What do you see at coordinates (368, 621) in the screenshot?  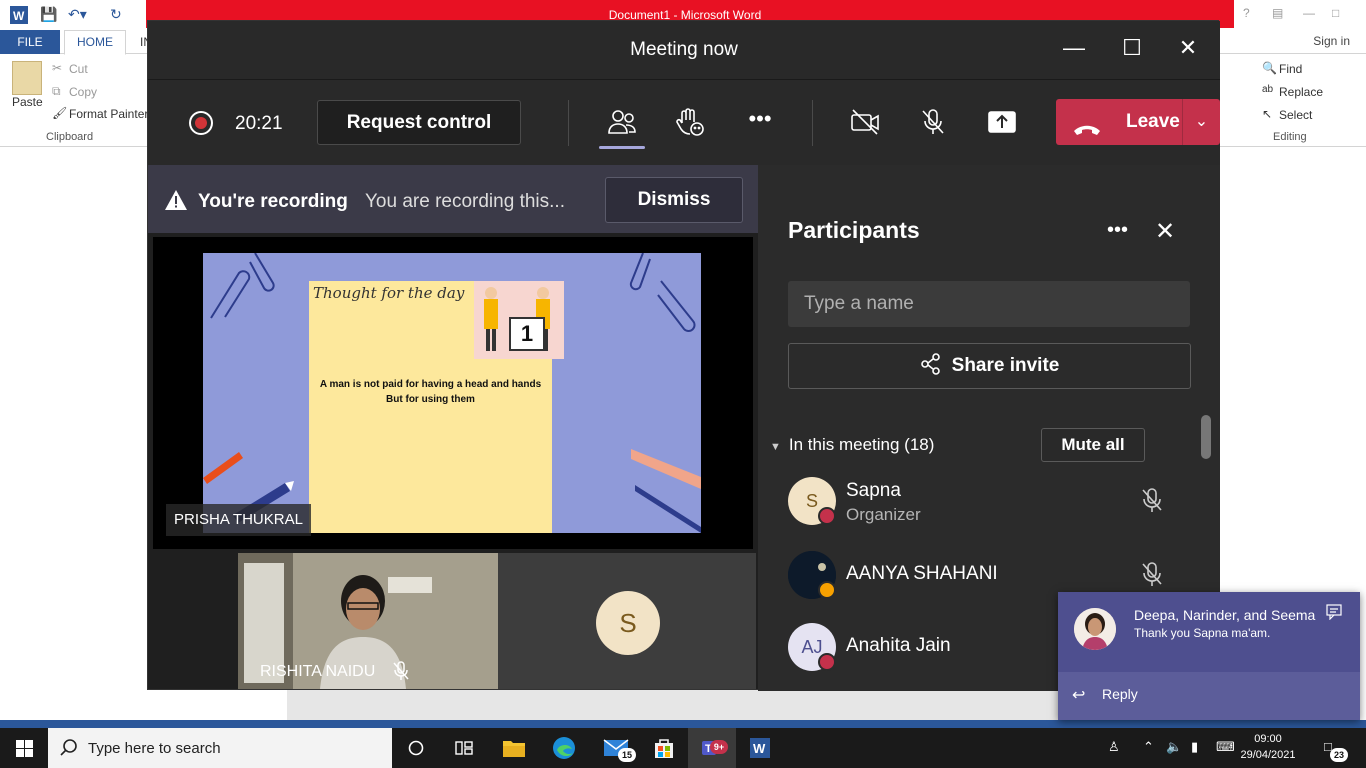 I see `video-tile-rishita: RISHITA NAIDU` at bounding box center [368, 621].